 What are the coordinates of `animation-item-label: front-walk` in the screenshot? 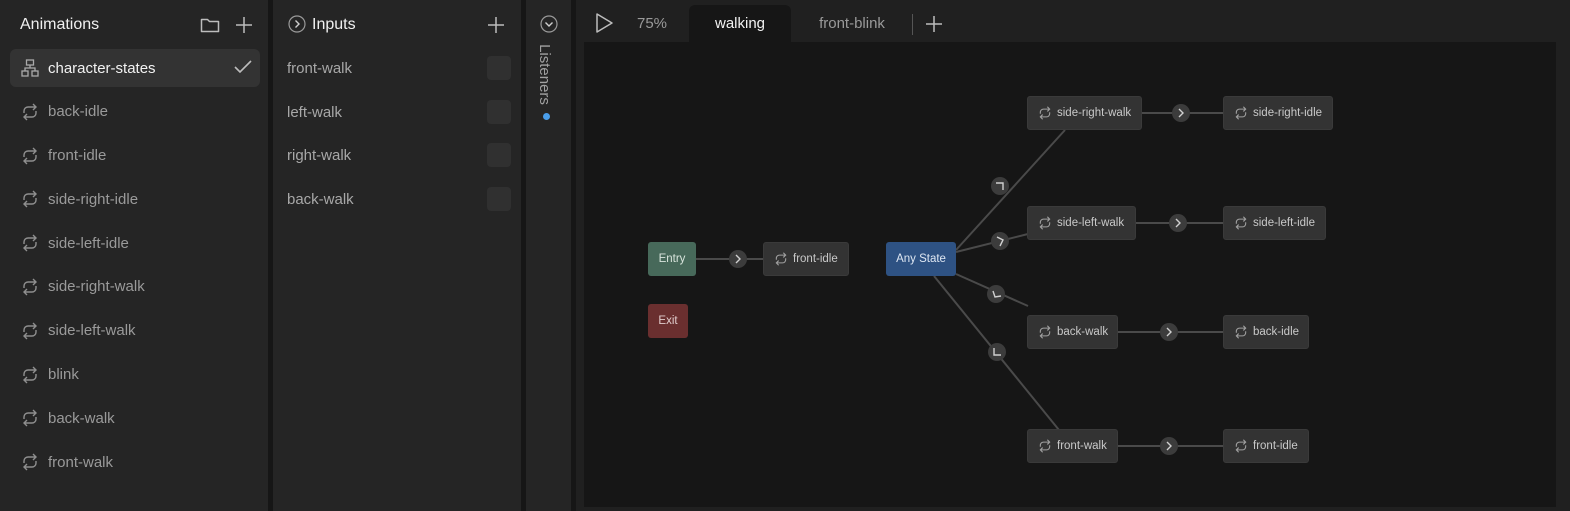 It's located at (81, 462).